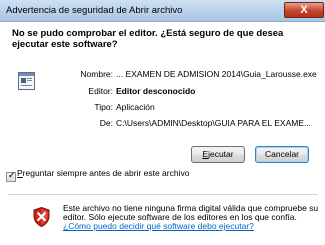 This screenshot has height=245, width=325. I want to click on detail-label: De:, so click(106, 123).